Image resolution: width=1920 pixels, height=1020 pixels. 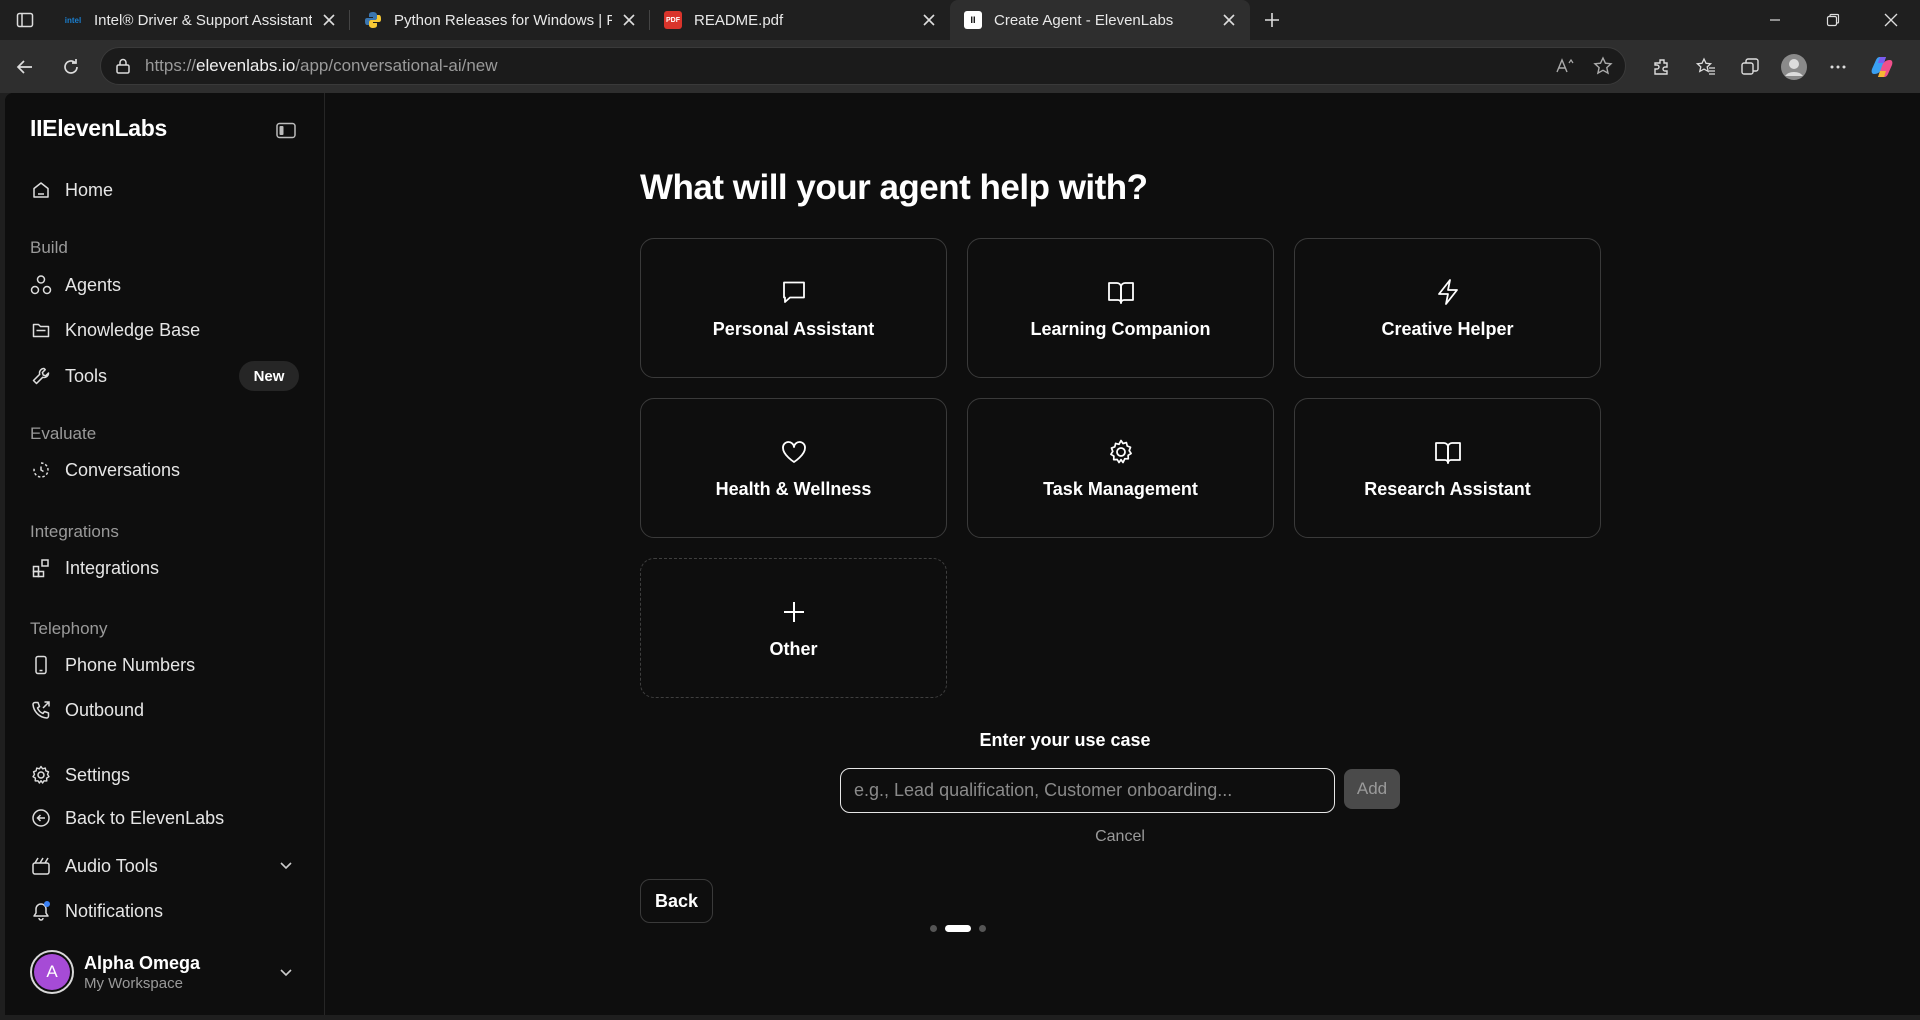 I want to click on elevenlabs-logo: IIElevenLabs, so click(x=98, y=128).